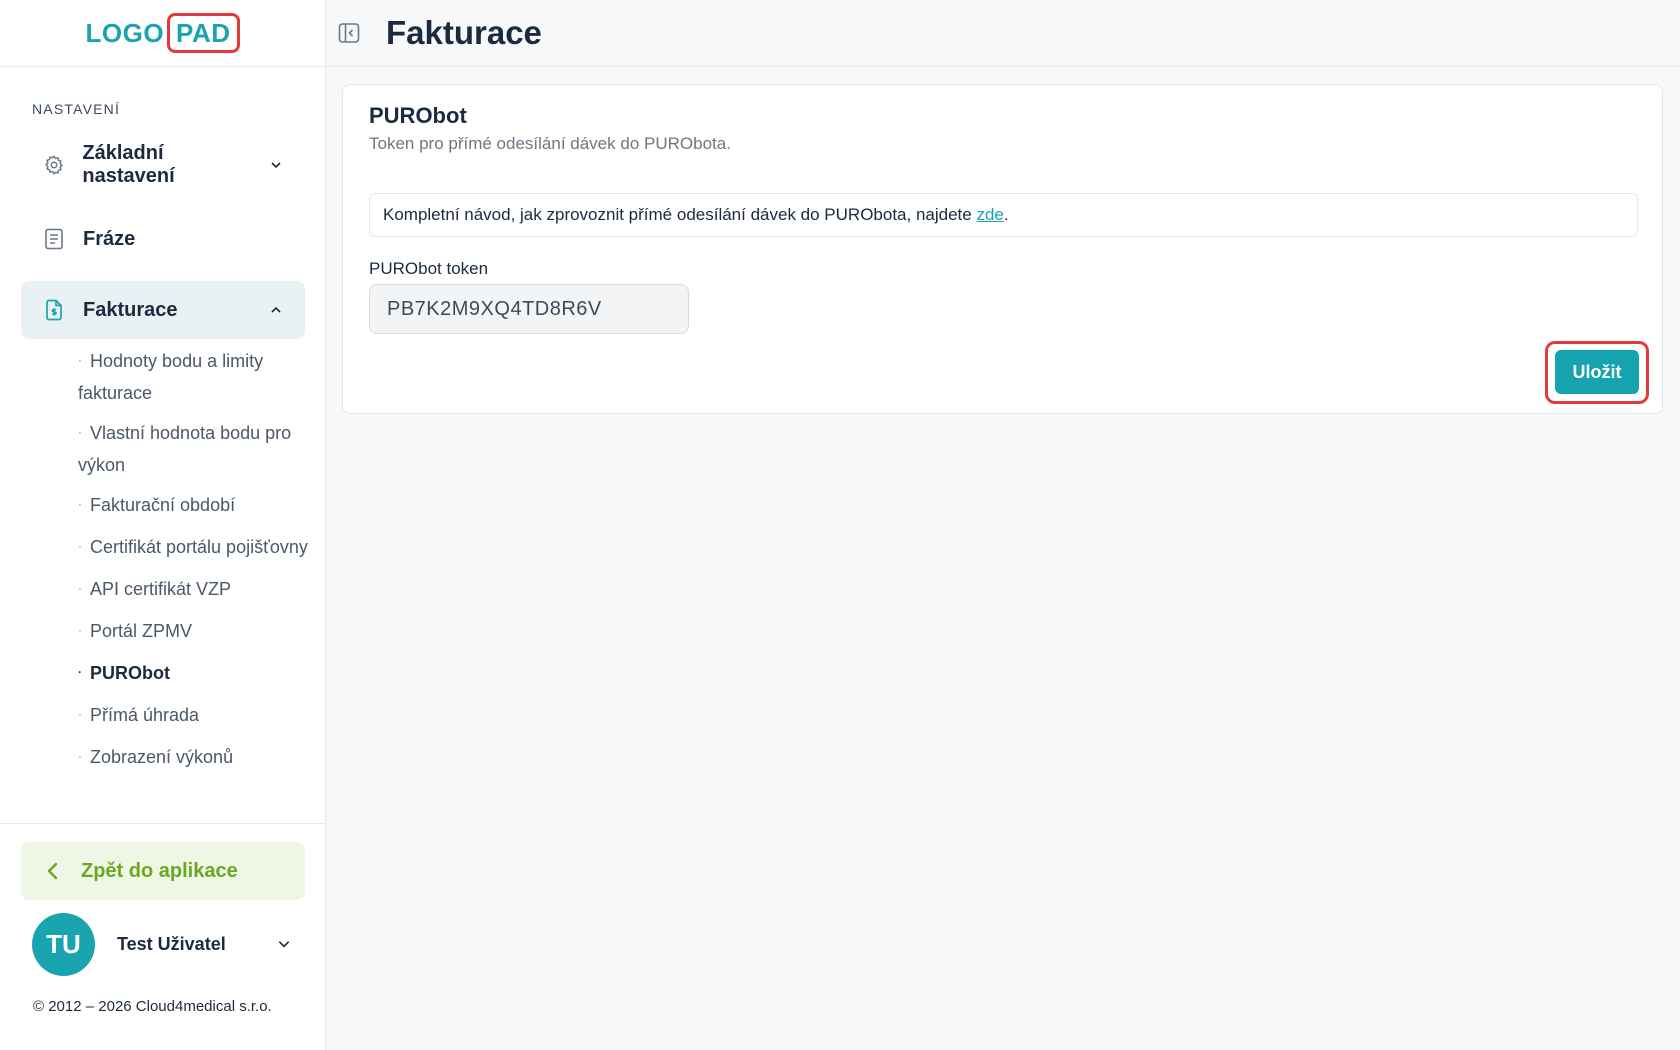  I want to click on sub-item-purobot: · PURObot, so click(193, 674).